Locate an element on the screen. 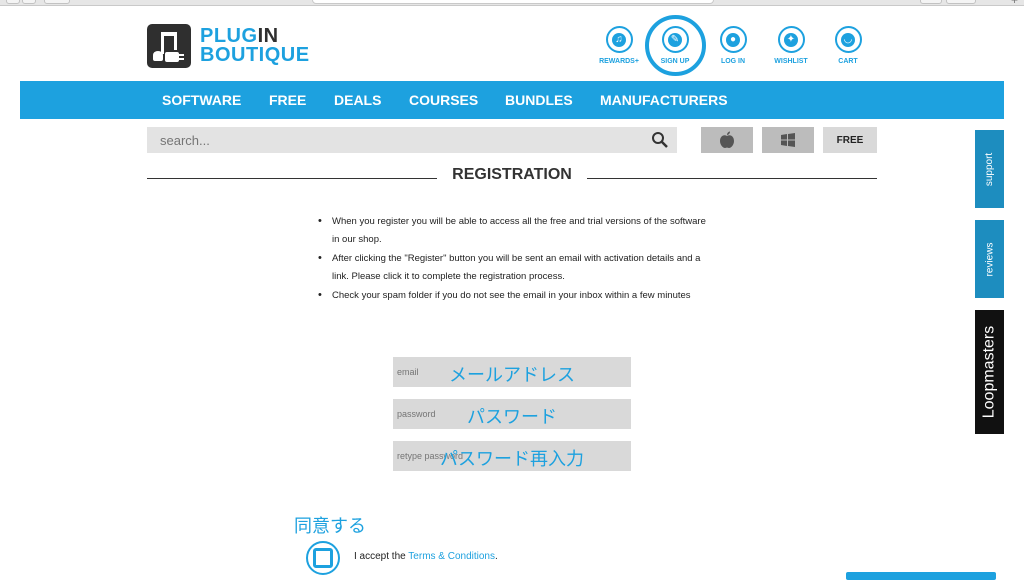 The image size is (1024, 580). reviews-tab-label: reviews is located at coordinates (989, 259).